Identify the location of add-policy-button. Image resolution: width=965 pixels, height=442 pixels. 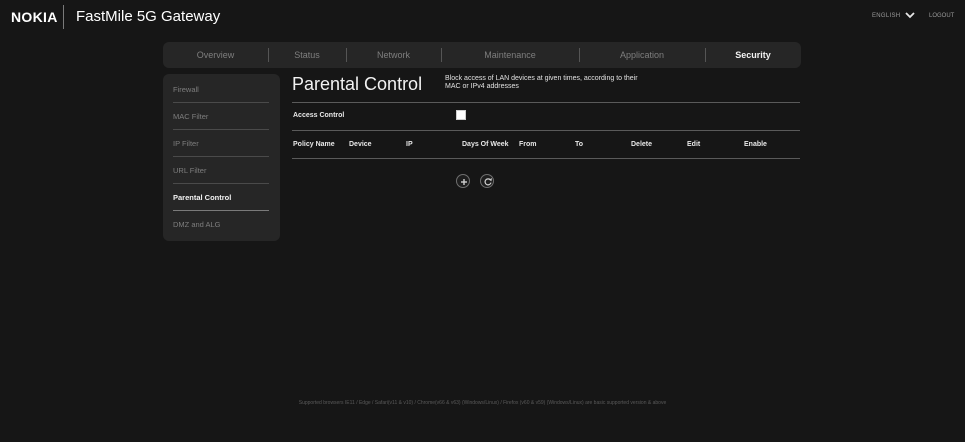
(463, 181).